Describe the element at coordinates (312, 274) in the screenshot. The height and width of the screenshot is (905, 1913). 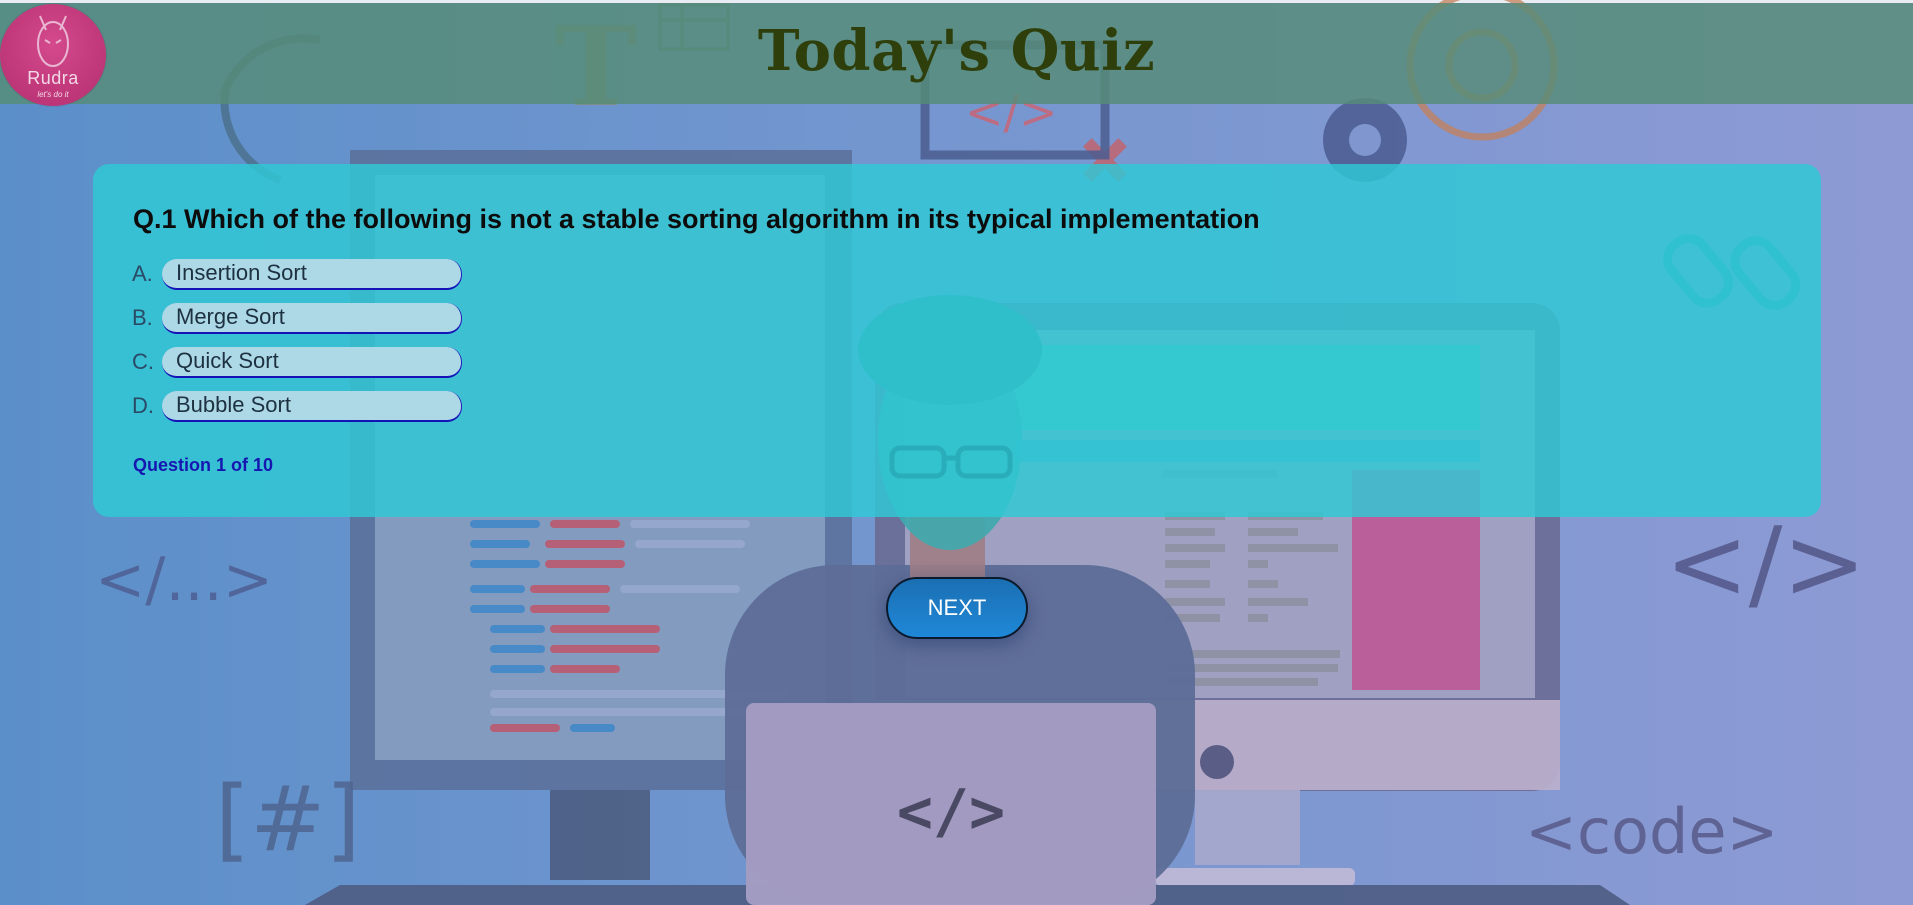
I see `option-button-a: Insertion Sort` at that location.